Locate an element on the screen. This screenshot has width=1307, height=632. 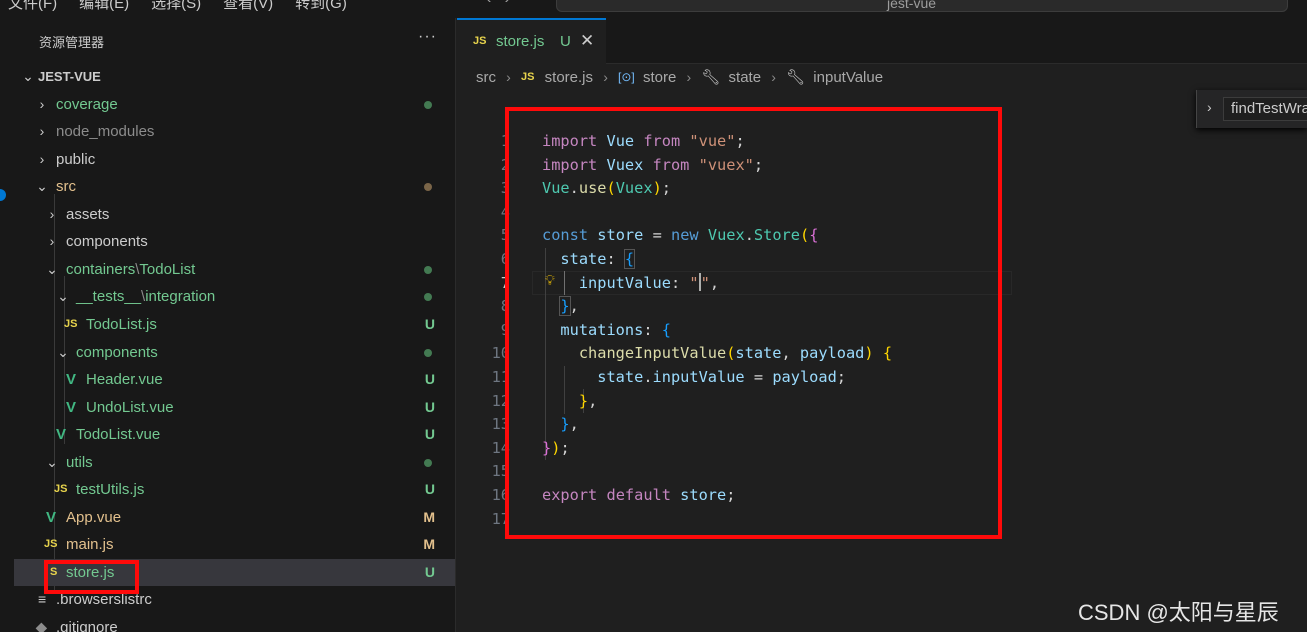
tree-item-components-2: ⌄ components is located at coordinates (234, 352).